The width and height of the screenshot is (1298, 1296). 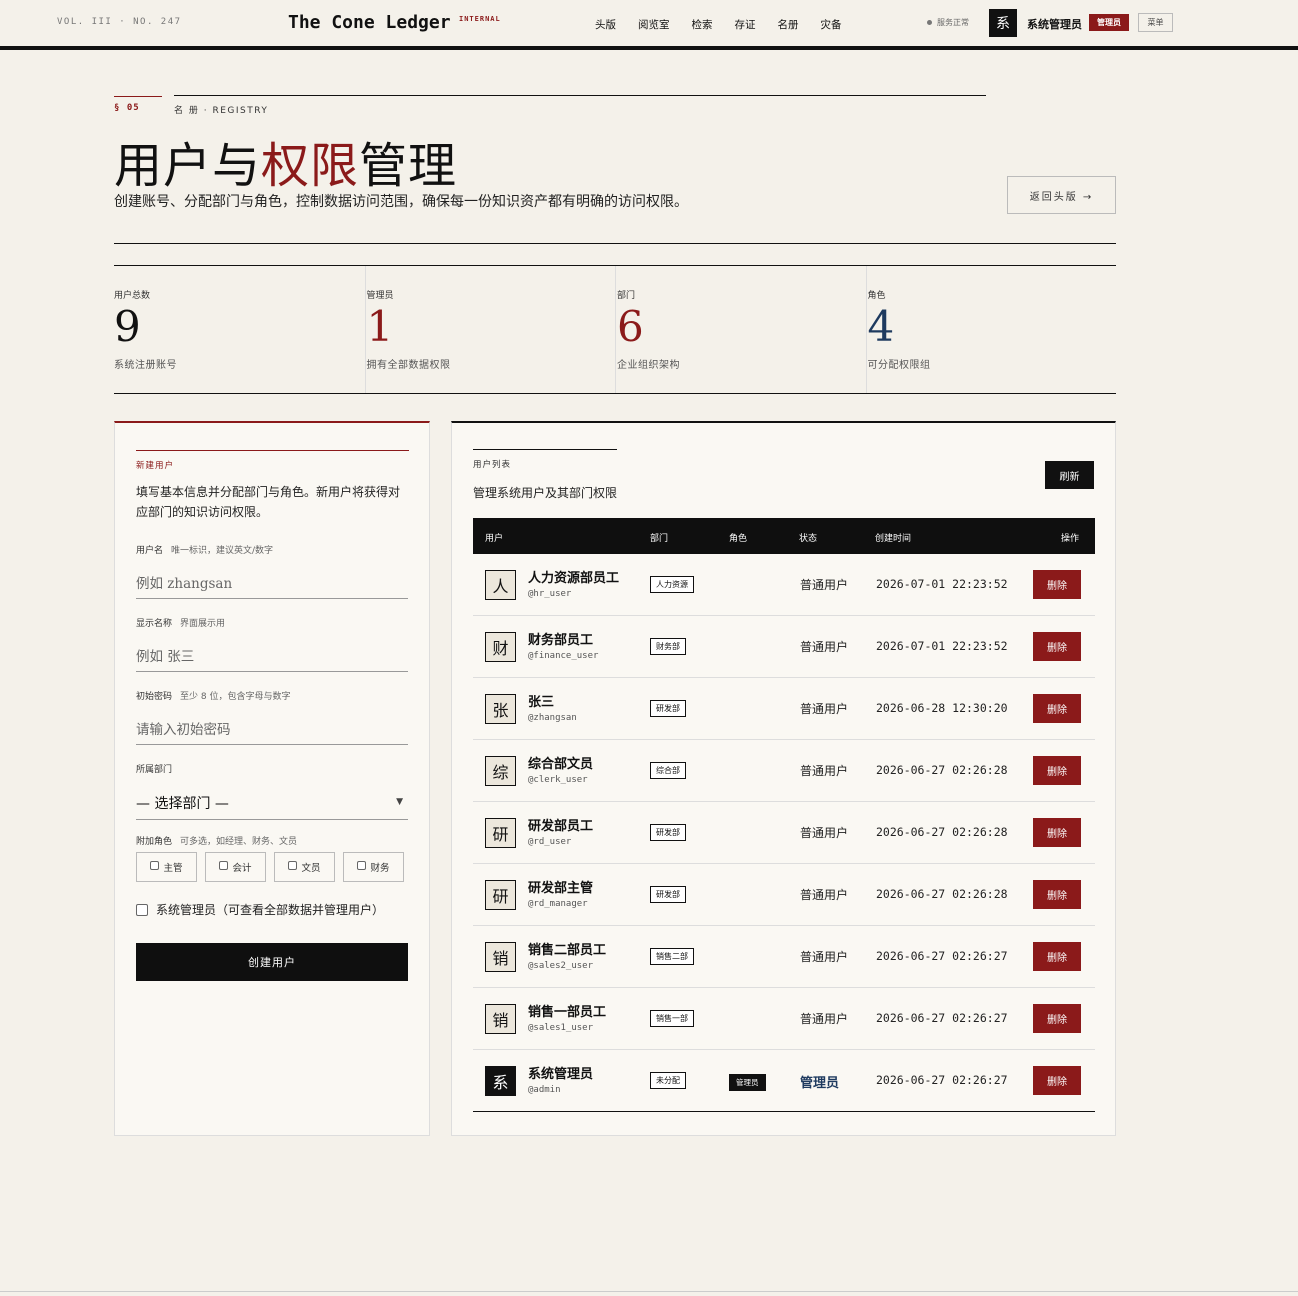 What do you see at coordinates (561, 1074) in the screenshot?
I see `user-display-name: 系统管理员` at bounding box center [561, 1074].